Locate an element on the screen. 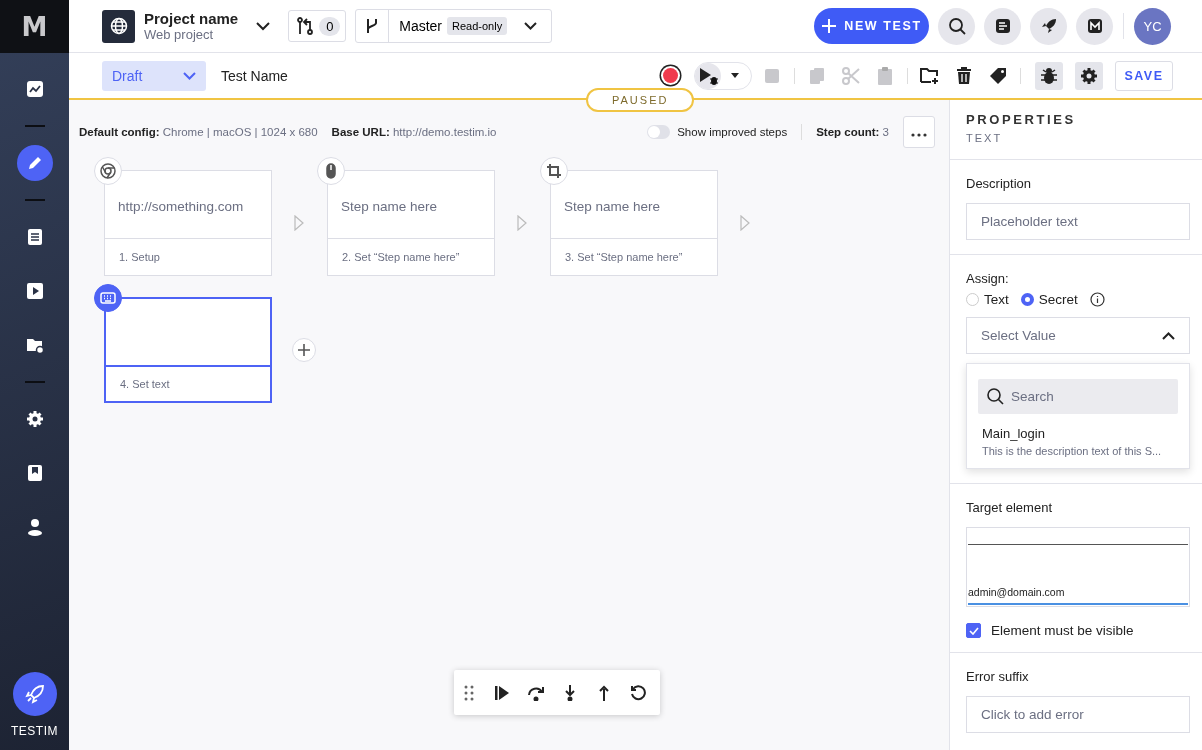 The image size is (1202, 750). screenshot-text: admin@domain.com is located at coordinates (1016, 592).